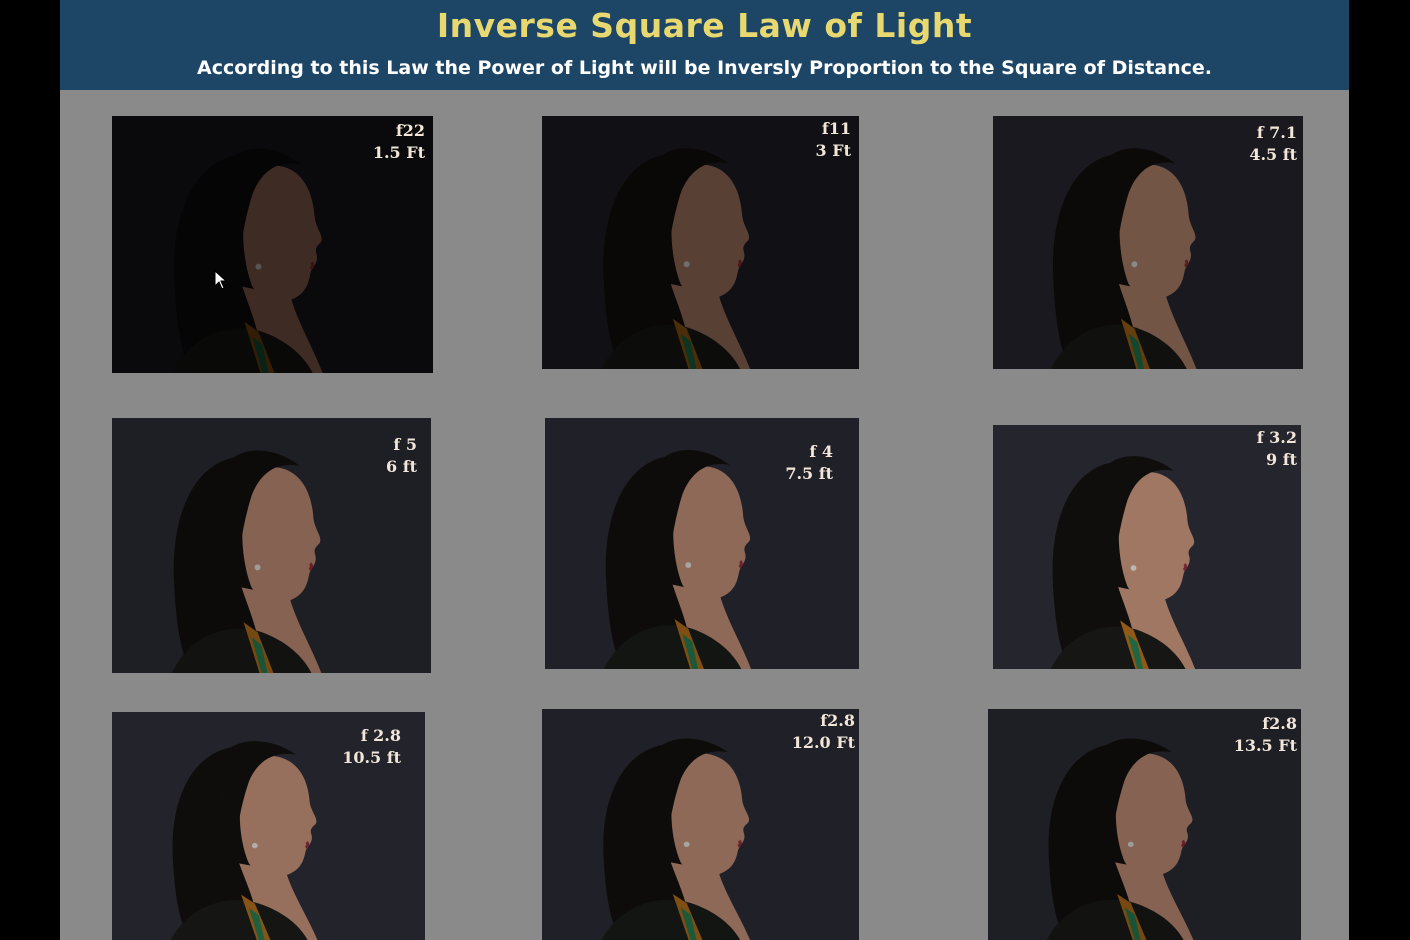 The width and height of the screenshot is (1410, 940). What do you see at coordinates (1148, 242) in the screenshot?
I see `portrait-photo-3: f 7.1 4.5 ft` at bounding box center [1148, 242].